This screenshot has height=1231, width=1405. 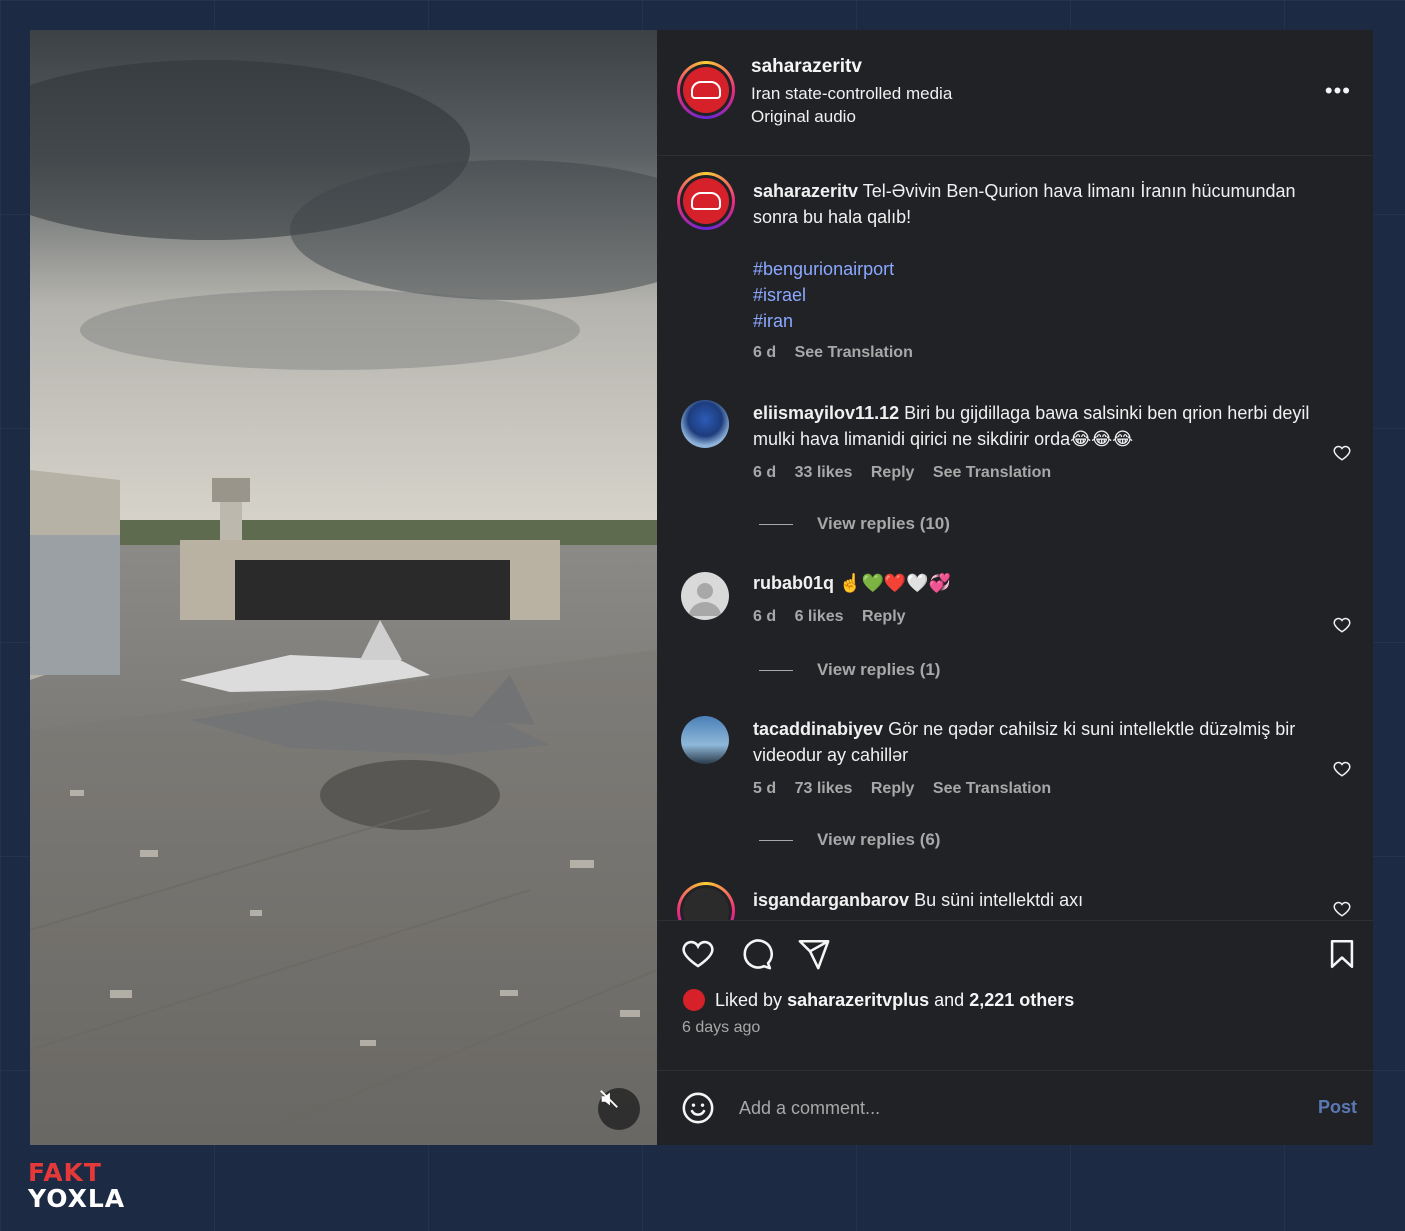 I want to click on commenter-username: tacaddinabiyev, so click(x=818, y=729).